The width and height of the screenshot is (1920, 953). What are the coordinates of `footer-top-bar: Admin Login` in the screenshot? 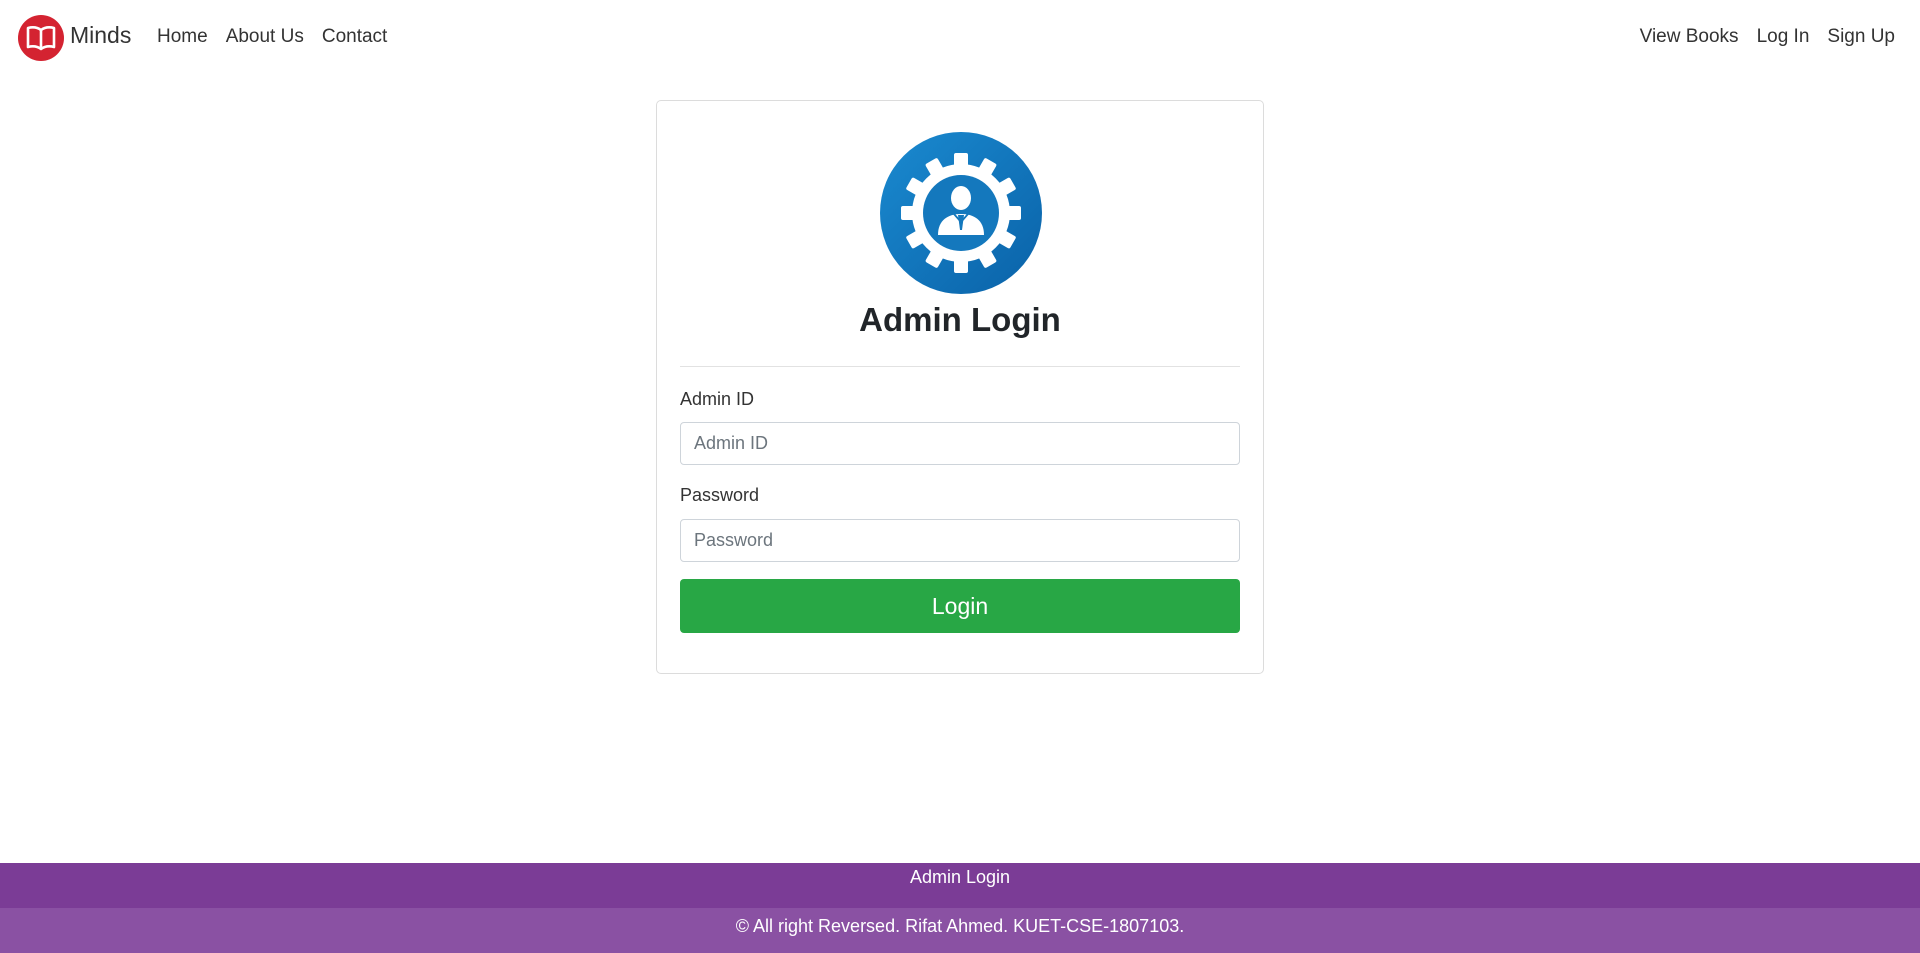 It's located at (960, 885).